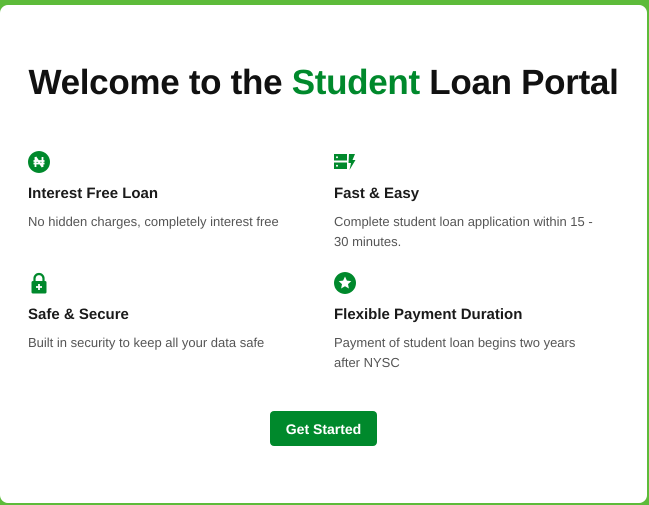 The image size is (649, 505). I want to click on feature-title: Safe & Secure, so click(78, 314).